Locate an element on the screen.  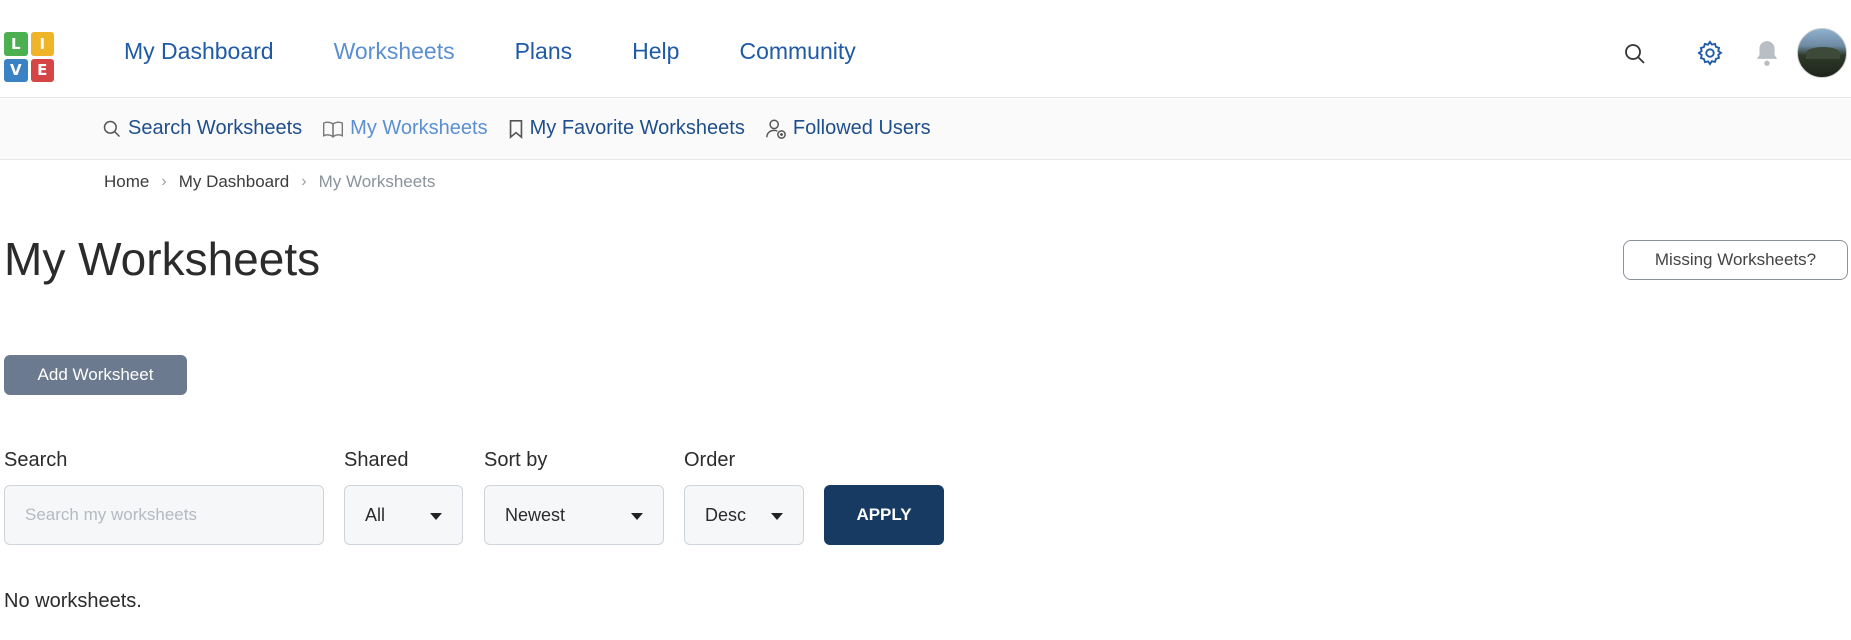
avatar is located at coordinates (1822, 53).